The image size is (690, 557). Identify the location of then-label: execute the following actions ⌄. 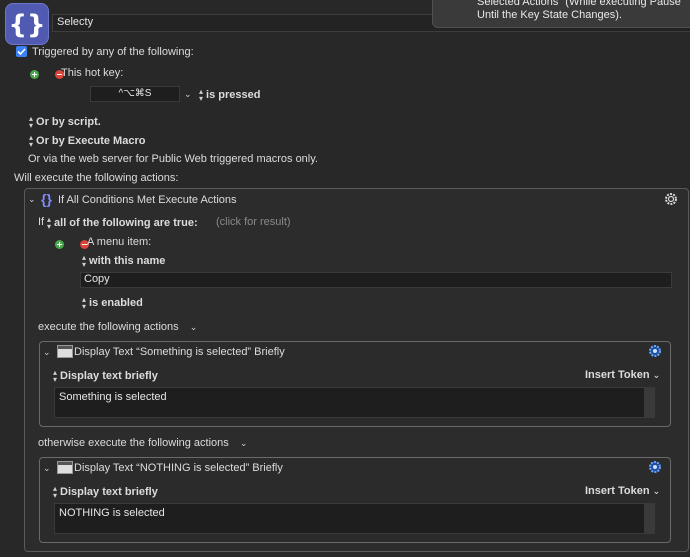
(117, 327).